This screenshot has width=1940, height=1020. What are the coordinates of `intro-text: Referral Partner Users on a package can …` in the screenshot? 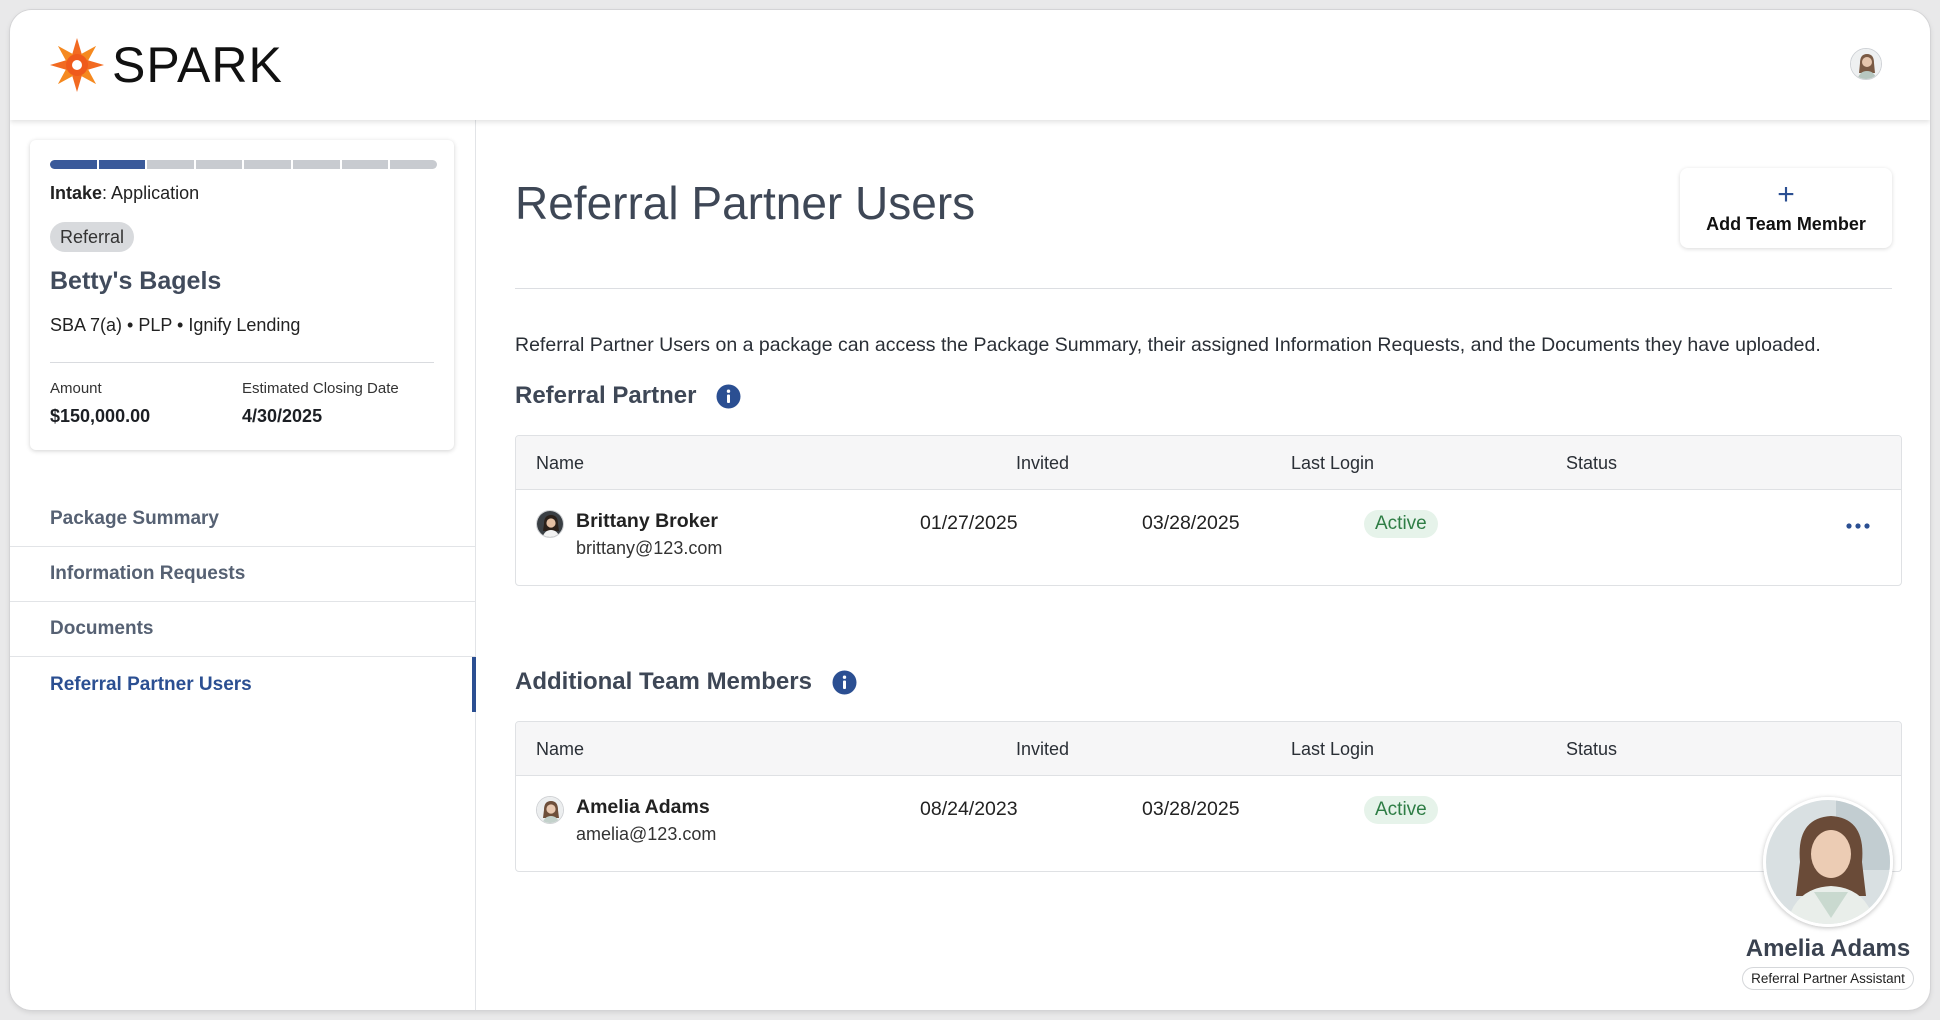 It's located at (1168, 345).